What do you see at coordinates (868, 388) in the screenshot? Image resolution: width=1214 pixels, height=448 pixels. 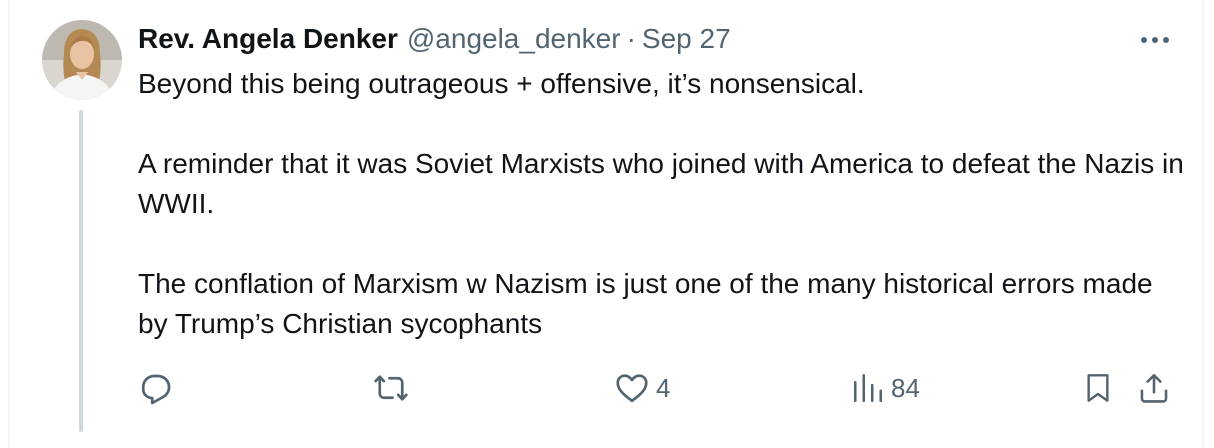 I see `views-icon` at bounding box center [868, 388].